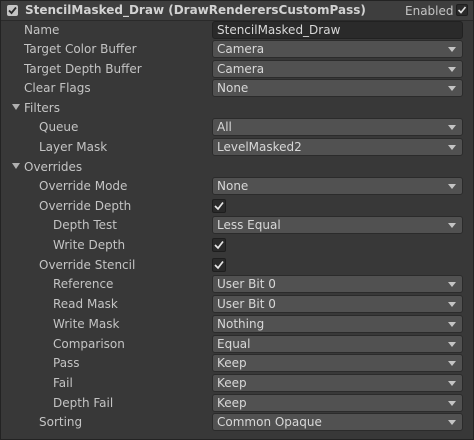 The width and height of the screenshot is (474, 440). What do you see at coordinates (337, 69) in the screenshot?
I see `target-depth-buffer-dropdown: Camera` at bounding box center [337, 69].